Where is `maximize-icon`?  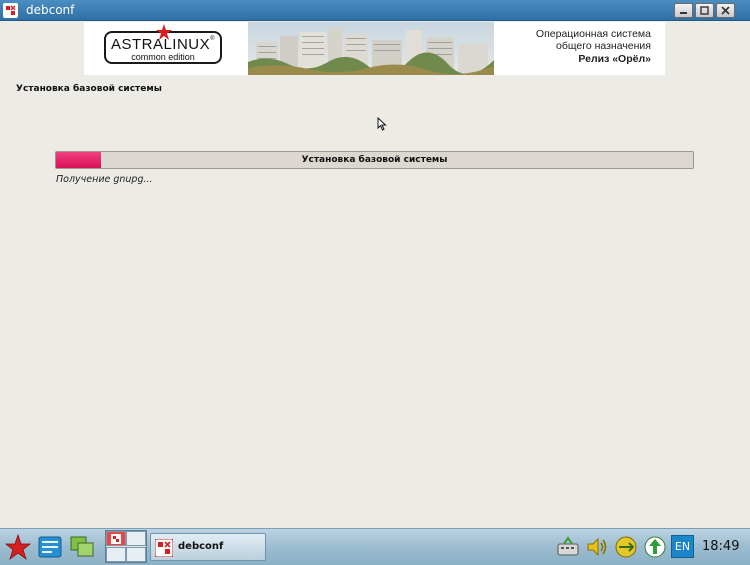
maximize-icon is located at coordinates (704, 10).